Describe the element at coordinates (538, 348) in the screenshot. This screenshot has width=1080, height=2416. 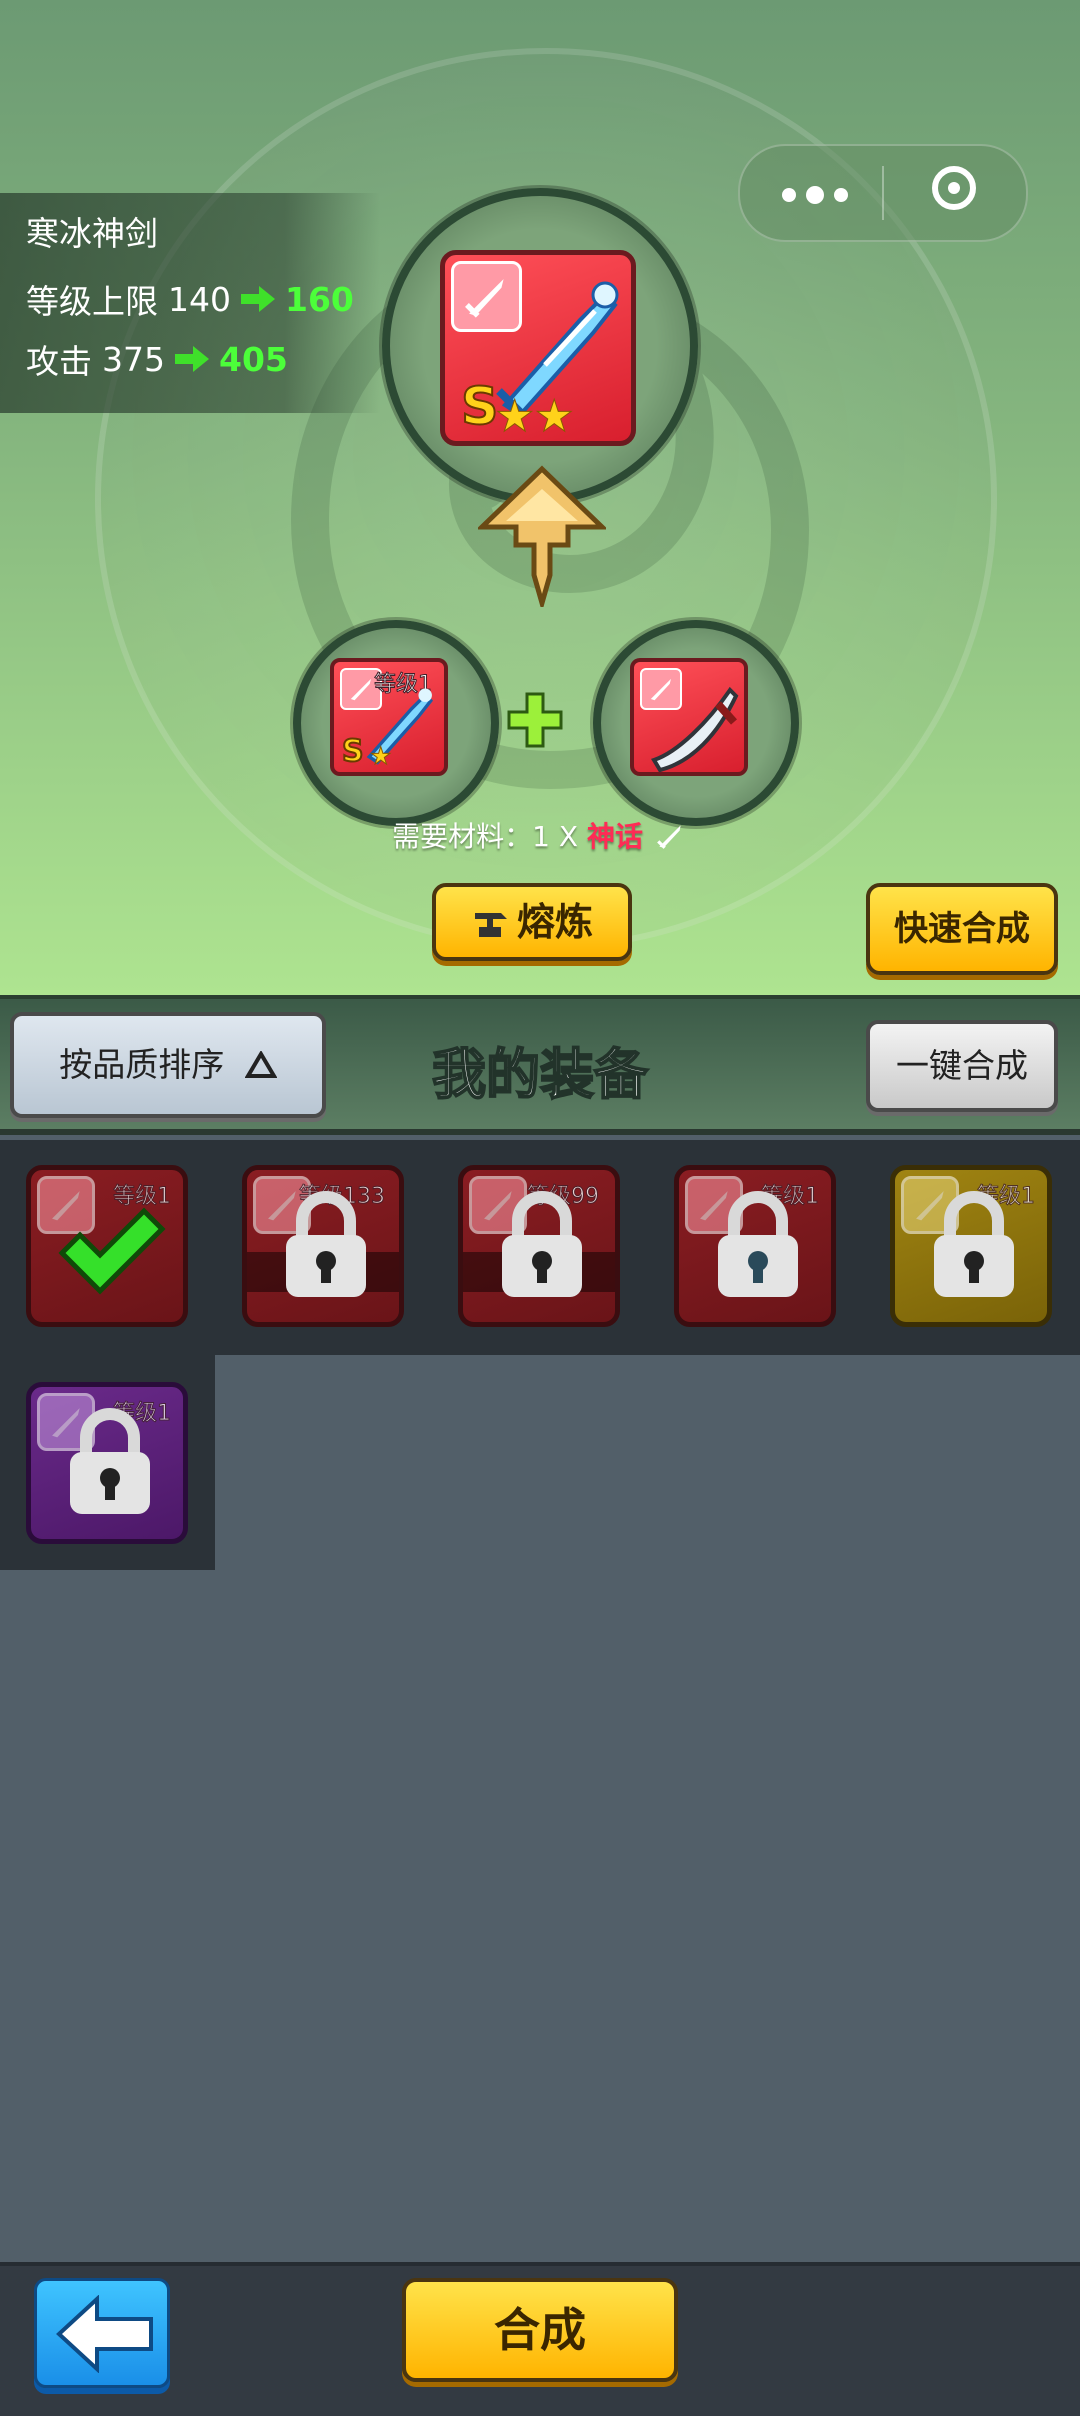
I see `result-item-card: S ★★` at that location.